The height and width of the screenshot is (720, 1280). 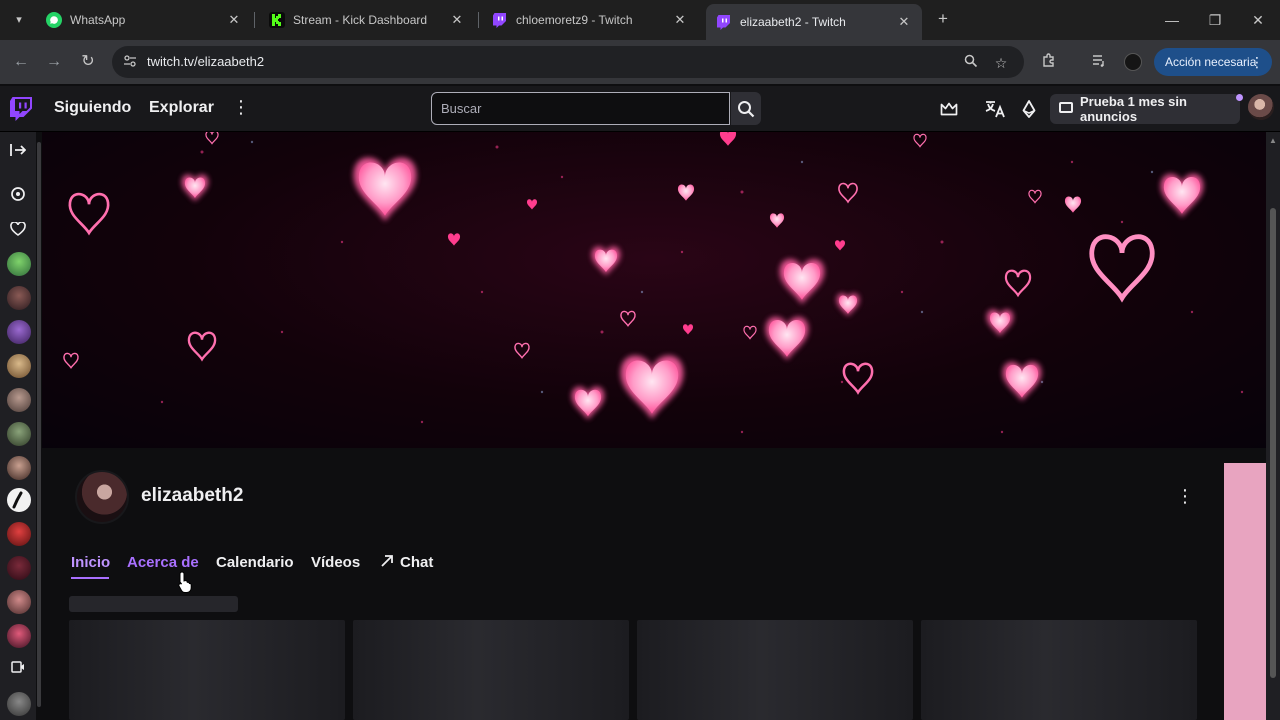 I want to click on browser-tab-chloemoretz9: chloemoretz9 - Twitch ✕, so click(x=590, y=20).